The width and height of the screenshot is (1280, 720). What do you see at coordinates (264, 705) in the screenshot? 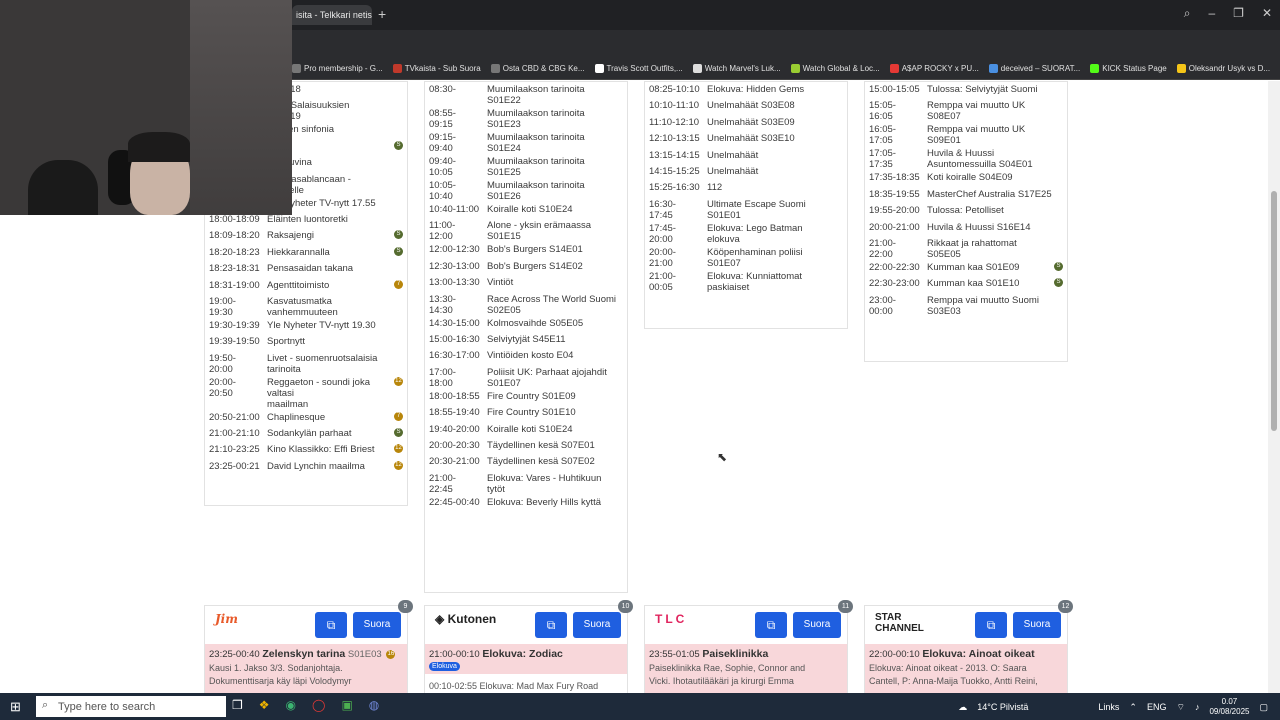
I see `app-icon: ❖` at bounding box center [264, 705].